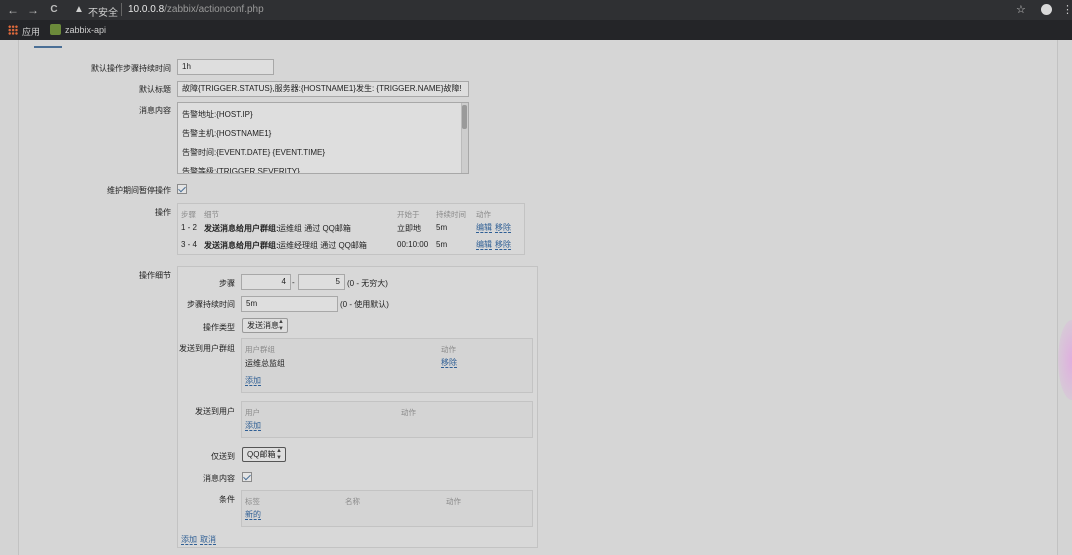 Image resolution: width=1072 pixels, height=555 pixels. Describe the element at coordinates (253, 515) in the screenshot. I see `condition-new-link: 新的` at that location.